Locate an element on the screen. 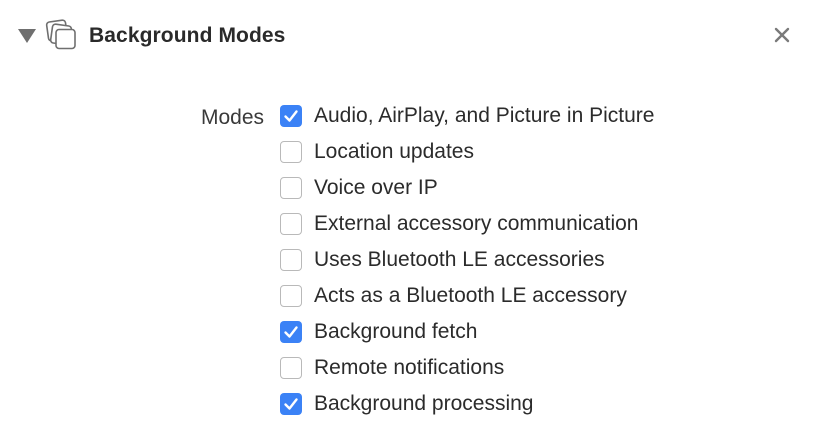  option-label: Acts as a Bluetooth LE accessory is located at coordinates (470, 295).